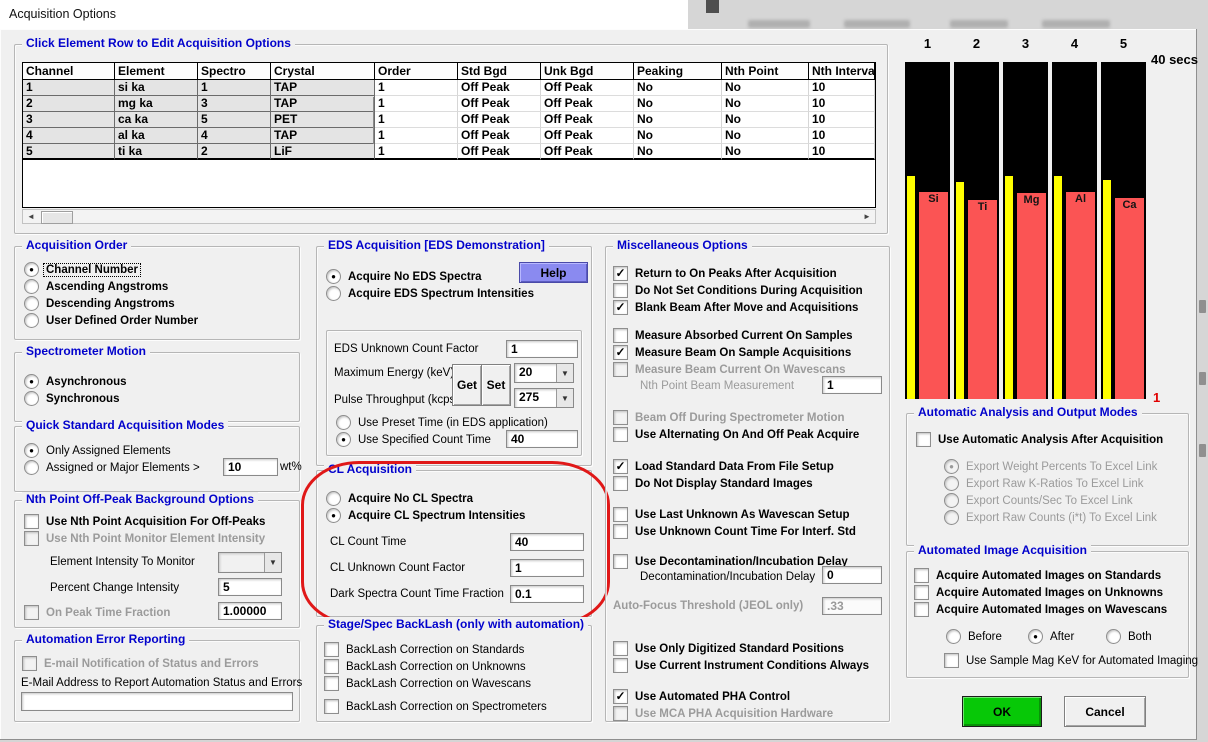 This screenshot has height=742, width=1208. I want to click on radio-channel-number: ● Channel Number, so click(83, 269).